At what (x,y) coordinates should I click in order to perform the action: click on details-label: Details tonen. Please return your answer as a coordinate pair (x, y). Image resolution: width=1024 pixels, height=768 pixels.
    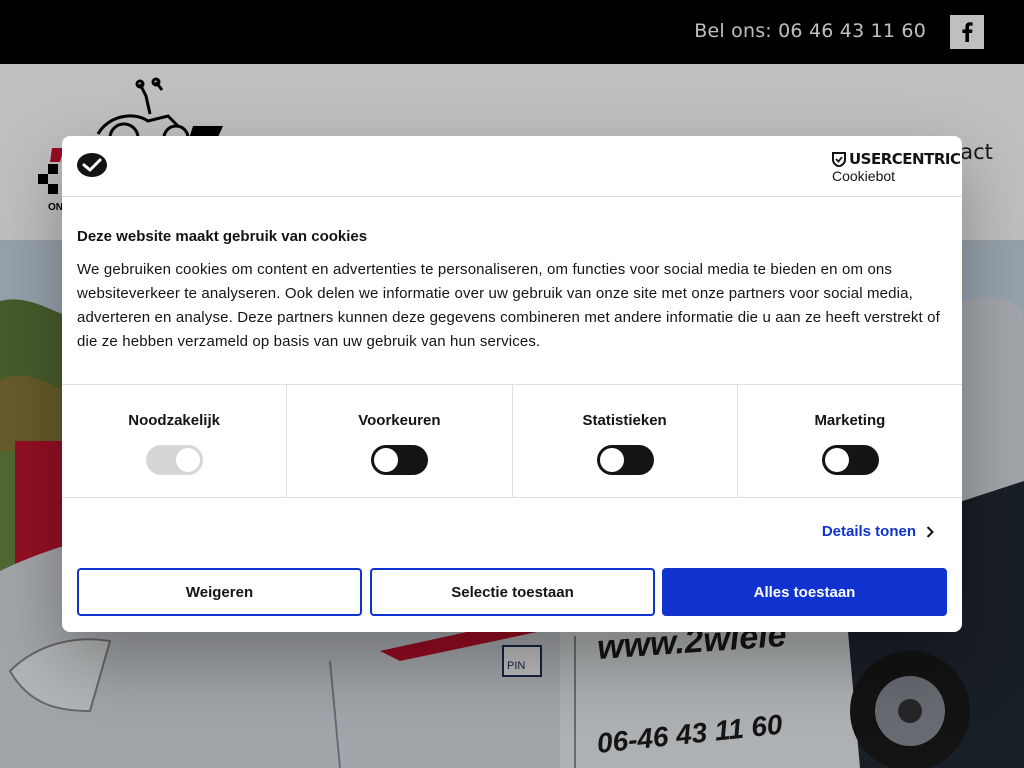
    Looking at the image, I should click on (868, 531).